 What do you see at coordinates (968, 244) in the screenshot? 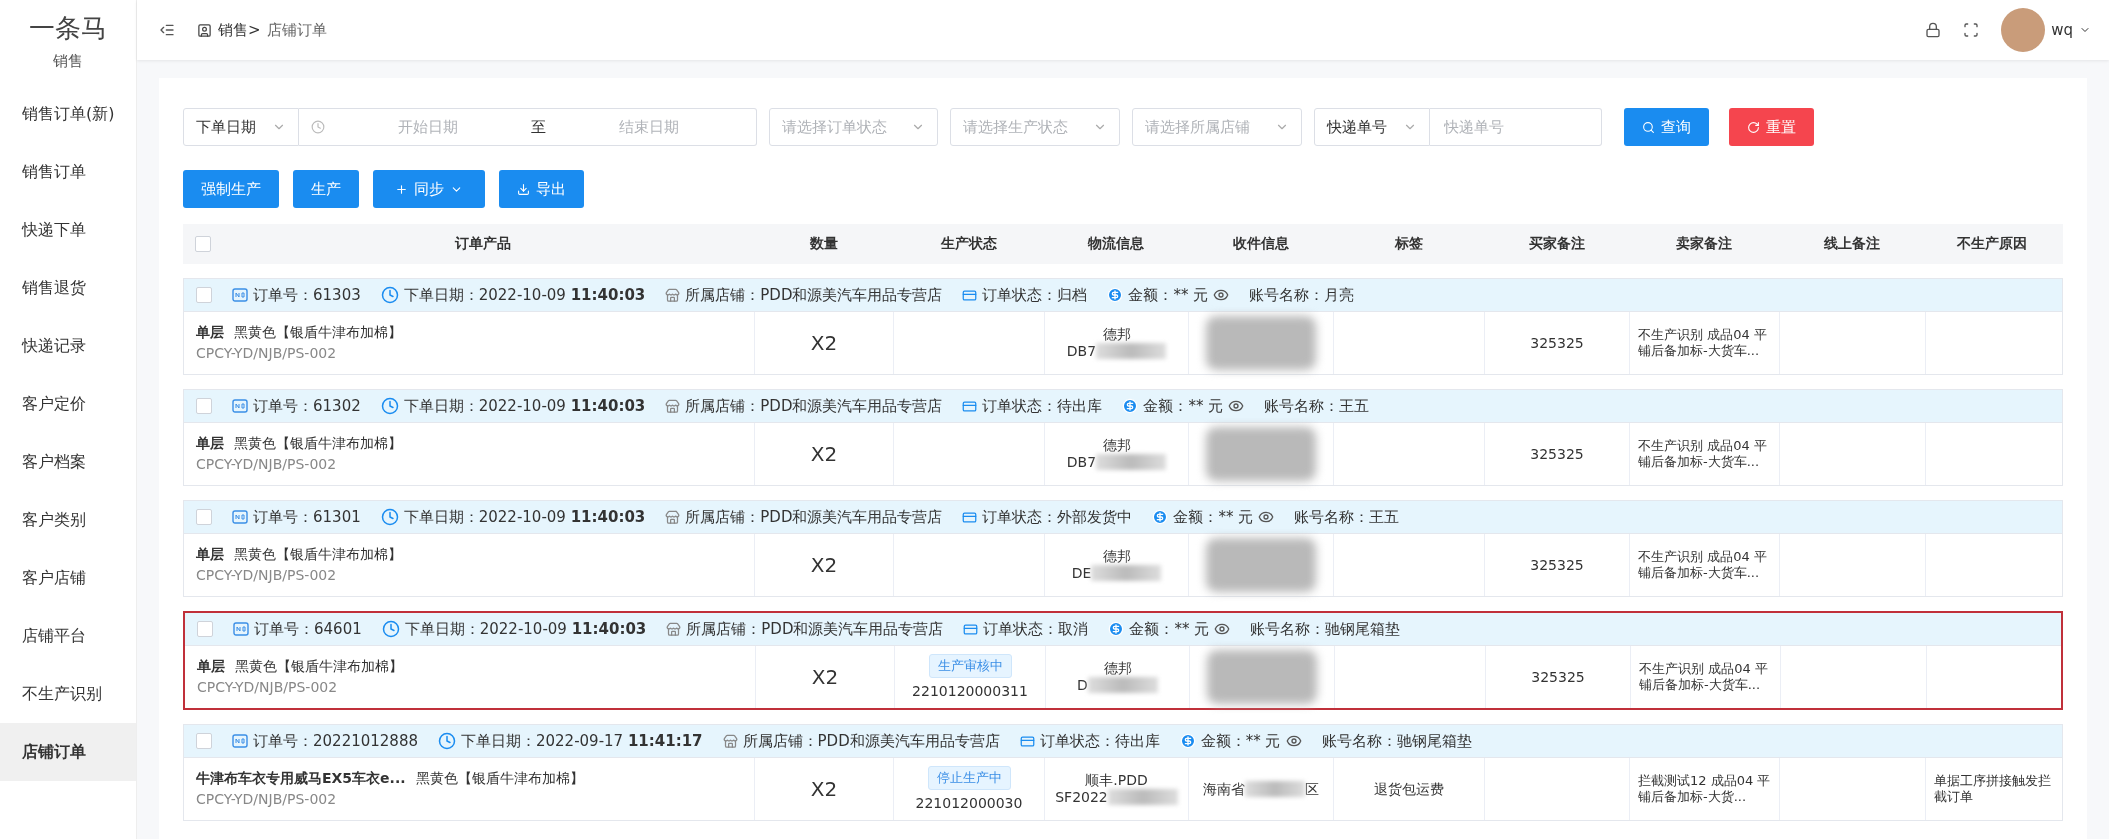
I see `column-header: 生产状态` at bounding box center [968, 244].